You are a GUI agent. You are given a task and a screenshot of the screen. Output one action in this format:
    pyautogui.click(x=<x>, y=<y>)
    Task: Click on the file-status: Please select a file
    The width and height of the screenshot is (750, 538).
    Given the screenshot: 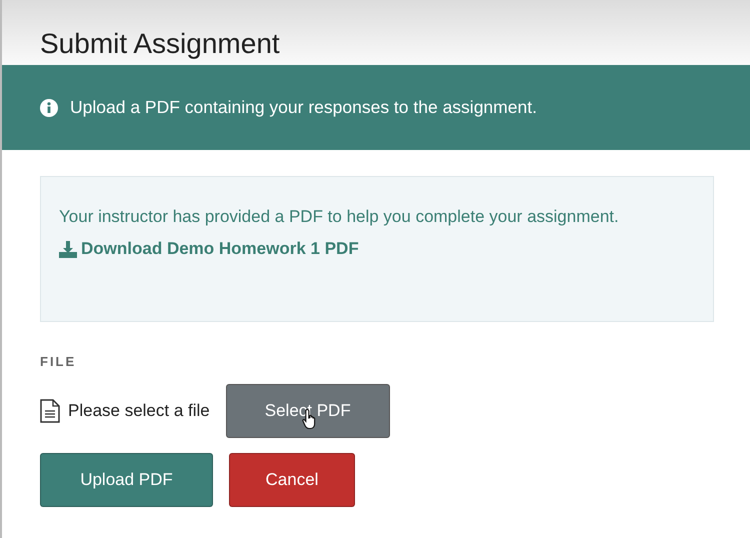 What is the action you would take?
    pyautogui.click(x=139, y=411)
    